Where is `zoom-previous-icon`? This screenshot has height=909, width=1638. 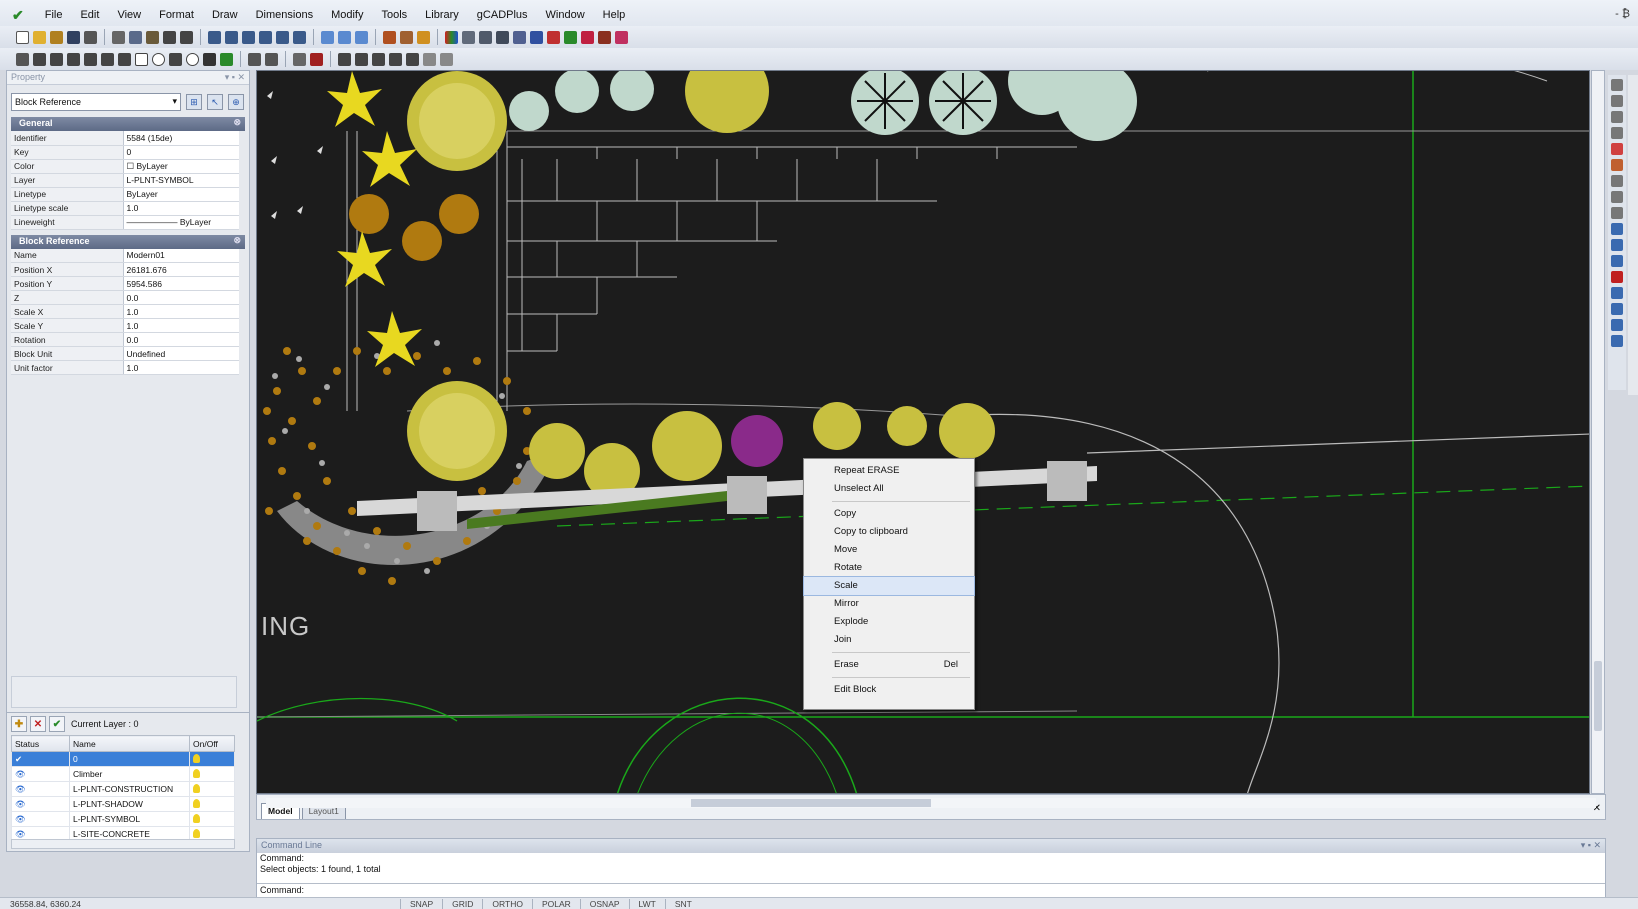 zoom-previous-icon is located at coordinates (248, 37).